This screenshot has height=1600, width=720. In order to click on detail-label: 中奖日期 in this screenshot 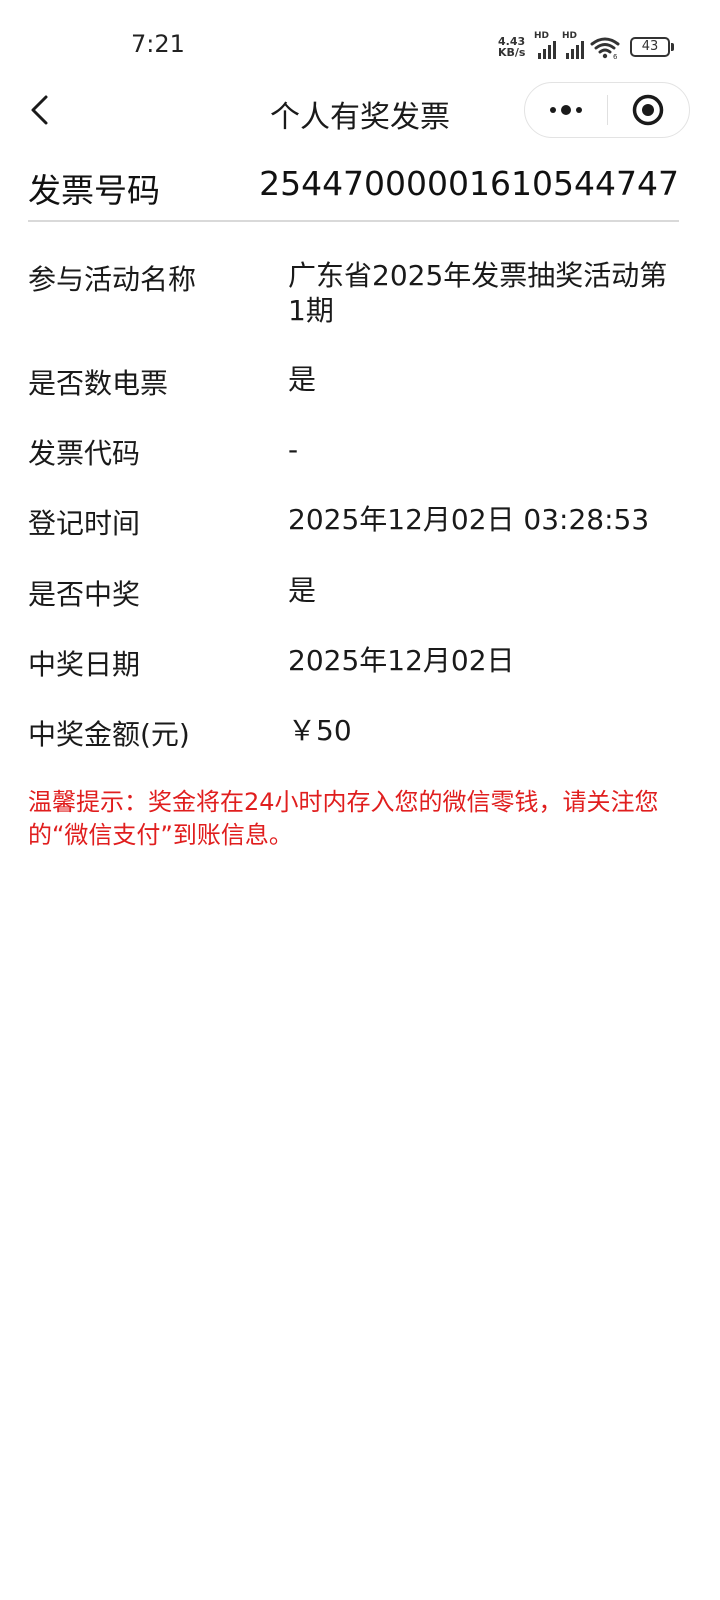, I will do `click(84, 664)`.